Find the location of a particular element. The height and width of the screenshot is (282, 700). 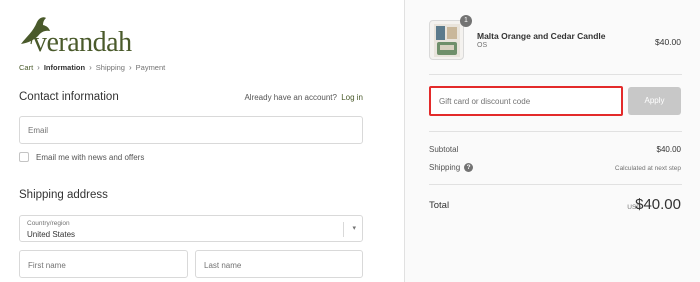

discount-code-field: Gift card or discount code is located at coordinates (526, 101).